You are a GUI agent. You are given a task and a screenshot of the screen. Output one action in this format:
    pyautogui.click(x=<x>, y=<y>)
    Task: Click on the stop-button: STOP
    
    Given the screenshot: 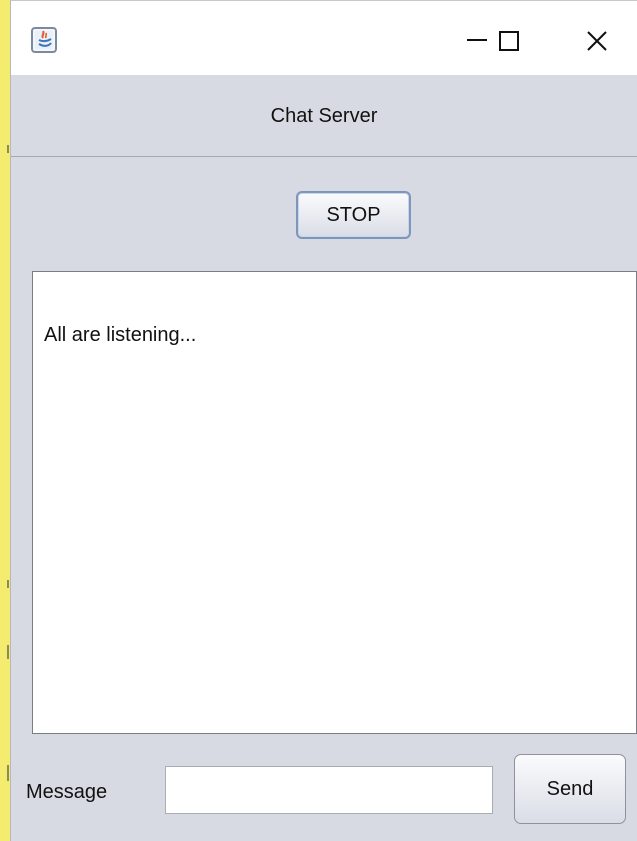 What is the action you would take?
    pyautogui.click(x=353, y=215)
    